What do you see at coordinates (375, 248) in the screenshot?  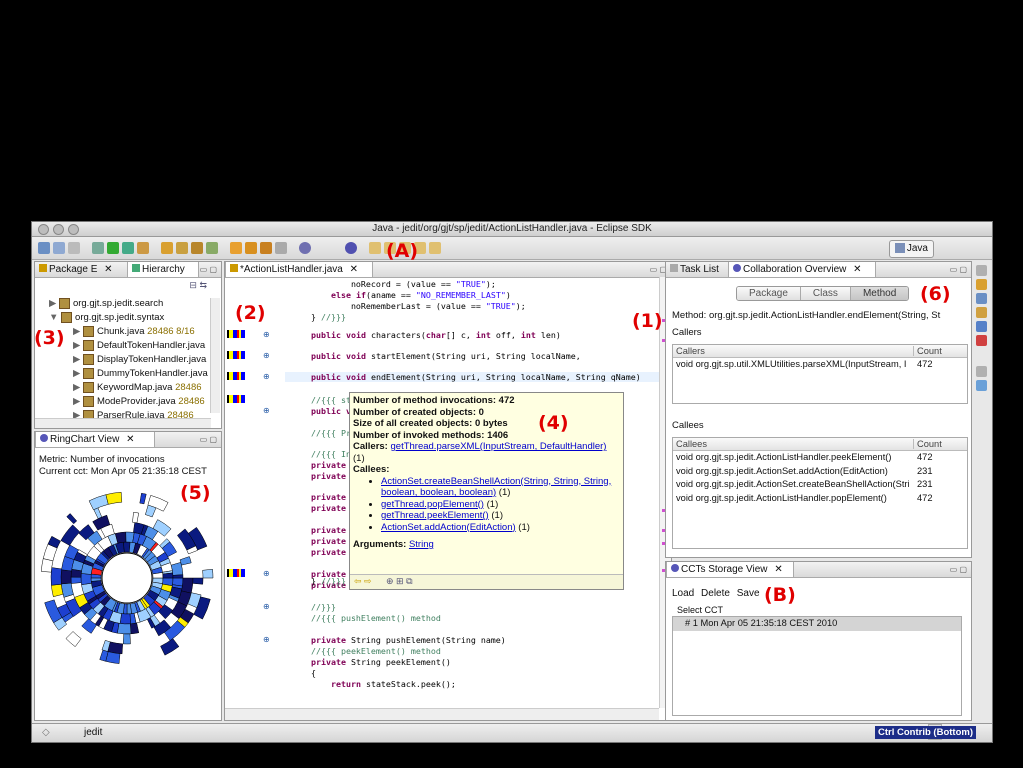 I see `next-annotation-icon` at bounding box center [375, 248].